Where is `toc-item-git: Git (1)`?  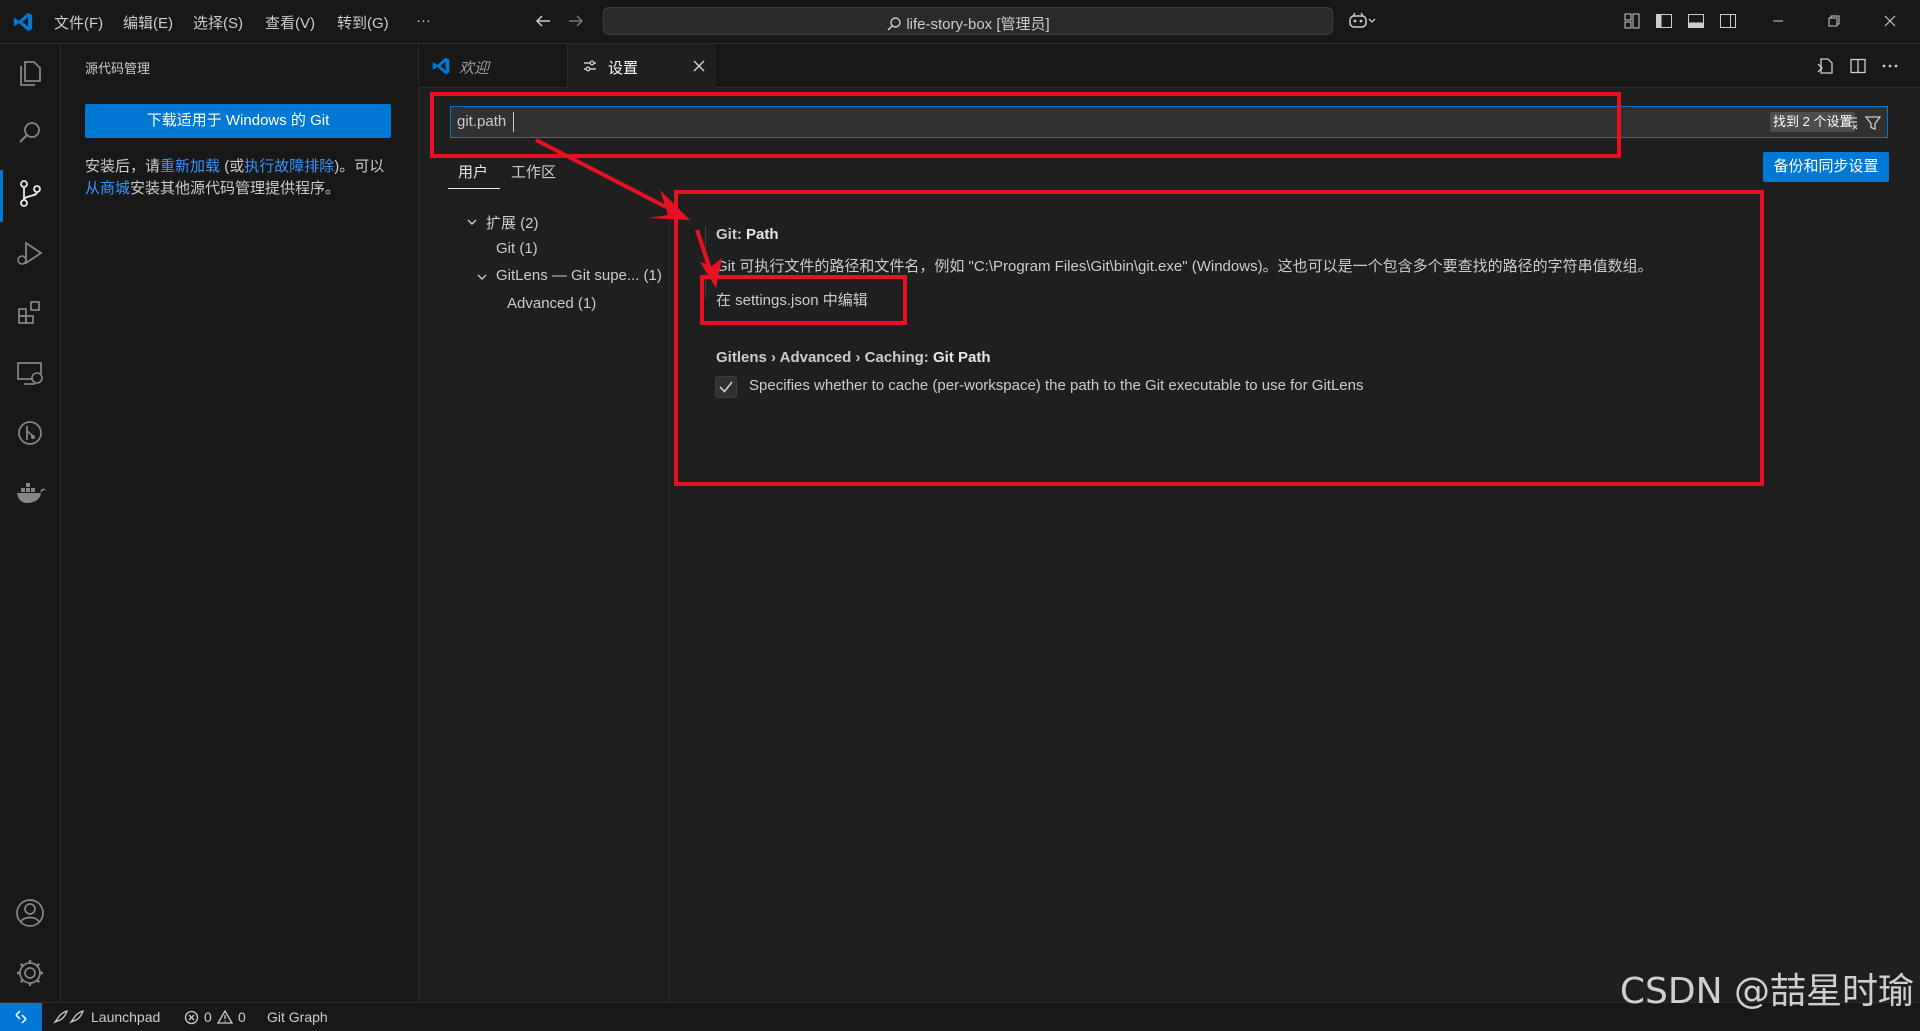 toc-item-git: Git (1) is located at coordinates (517, 248).